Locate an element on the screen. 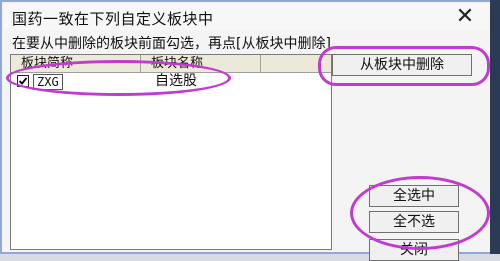  column-header-code: 板块简称 is located at coordinates (76, 63).